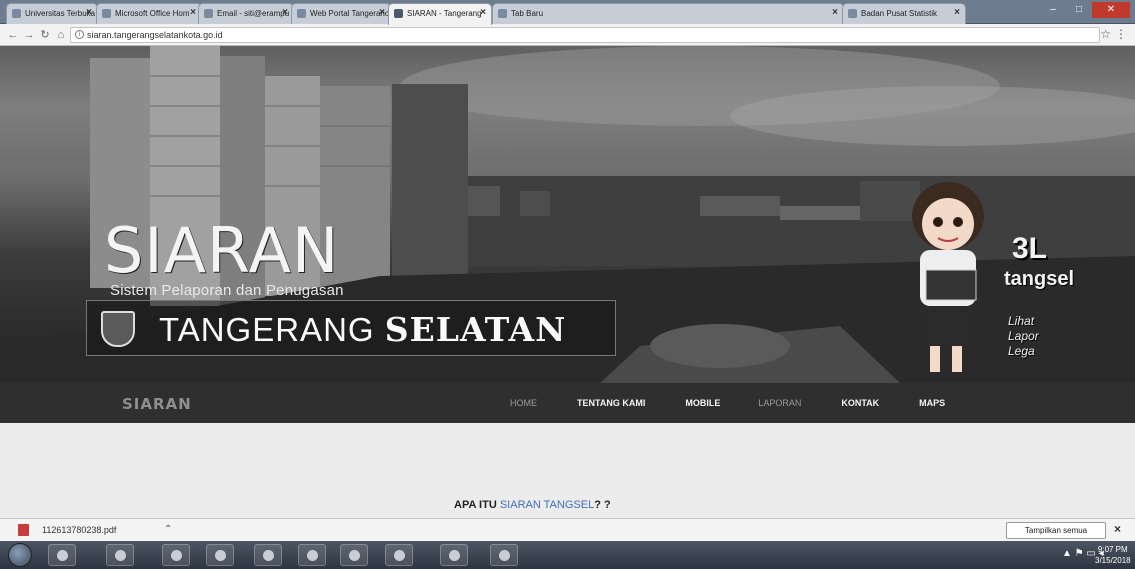 The width and height of the screenshot is (1135, 569). What do you see at coordinates (585, 35) in the screenshot?
I see `address-bar: i siaran.tangerangselatankota.go.id` at bounding box center [585, 35].